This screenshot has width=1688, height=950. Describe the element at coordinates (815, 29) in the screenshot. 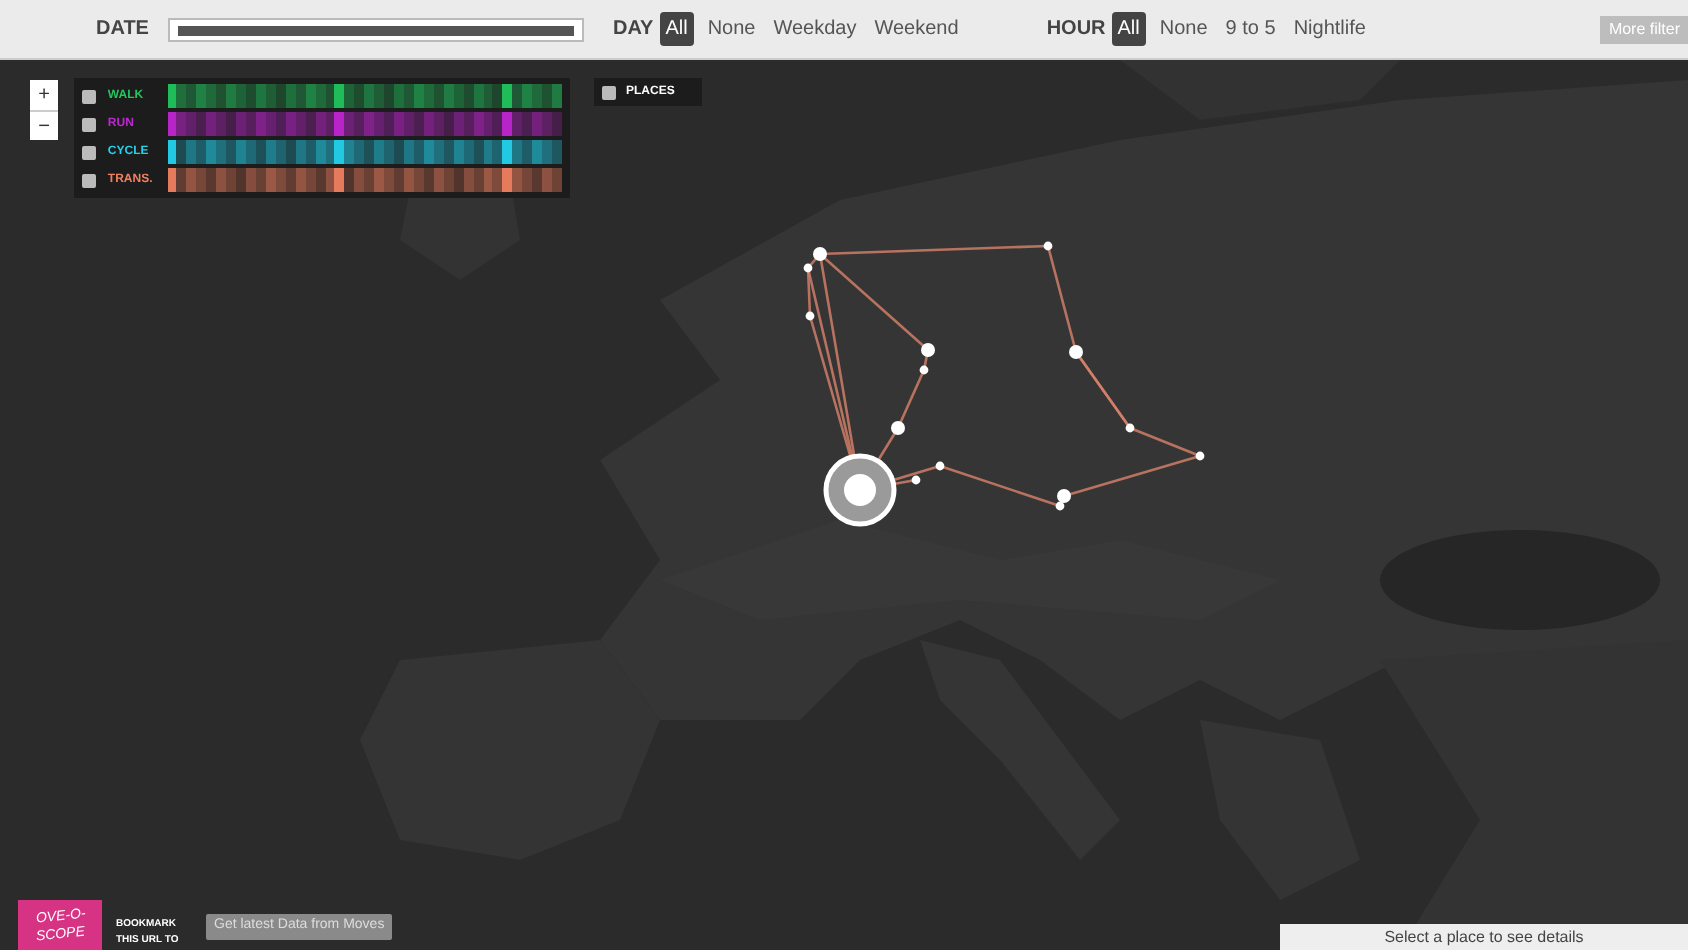

I see `filter-option: Weekday` at that location.